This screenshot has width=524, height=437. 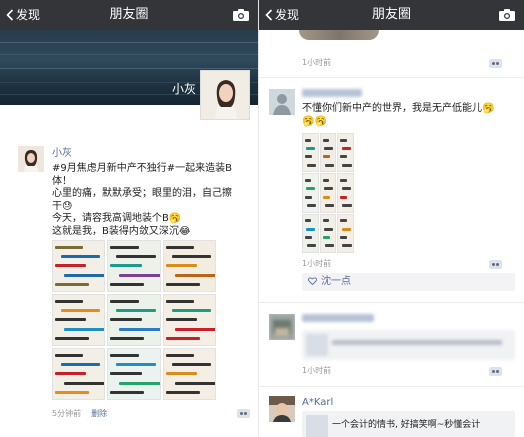 What do you see at coordinates (312, 281) in the screenshot?
I see `heart-icon` at bounding box center [312, 281].